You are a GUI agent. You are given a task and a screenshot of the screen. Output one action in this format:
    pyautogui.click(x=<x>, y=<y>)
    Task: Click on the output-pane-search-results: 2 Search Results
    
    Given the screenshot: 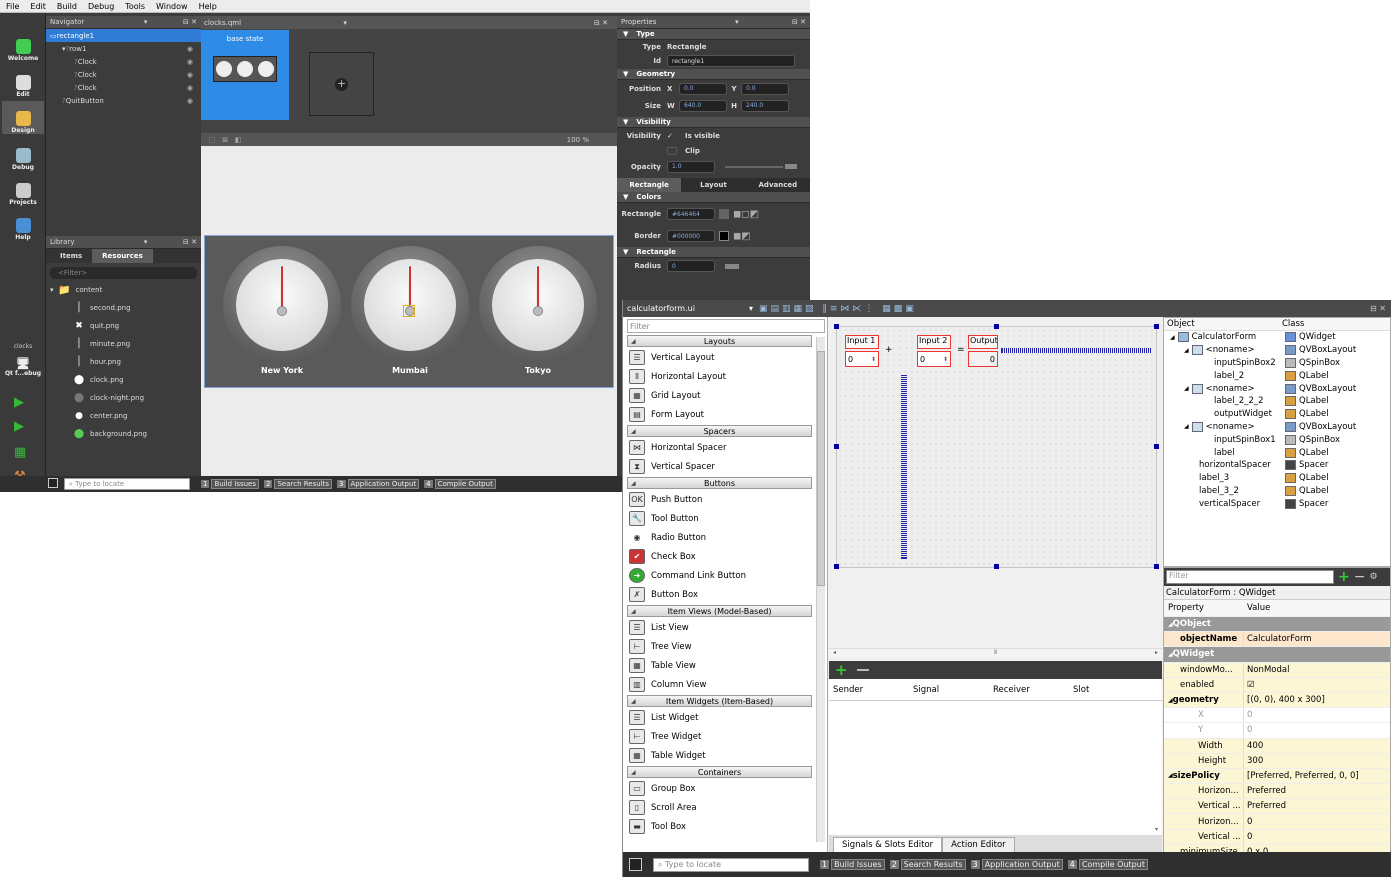 What is the action you would take?
    pyautogui.click(x=927, y=864)
    